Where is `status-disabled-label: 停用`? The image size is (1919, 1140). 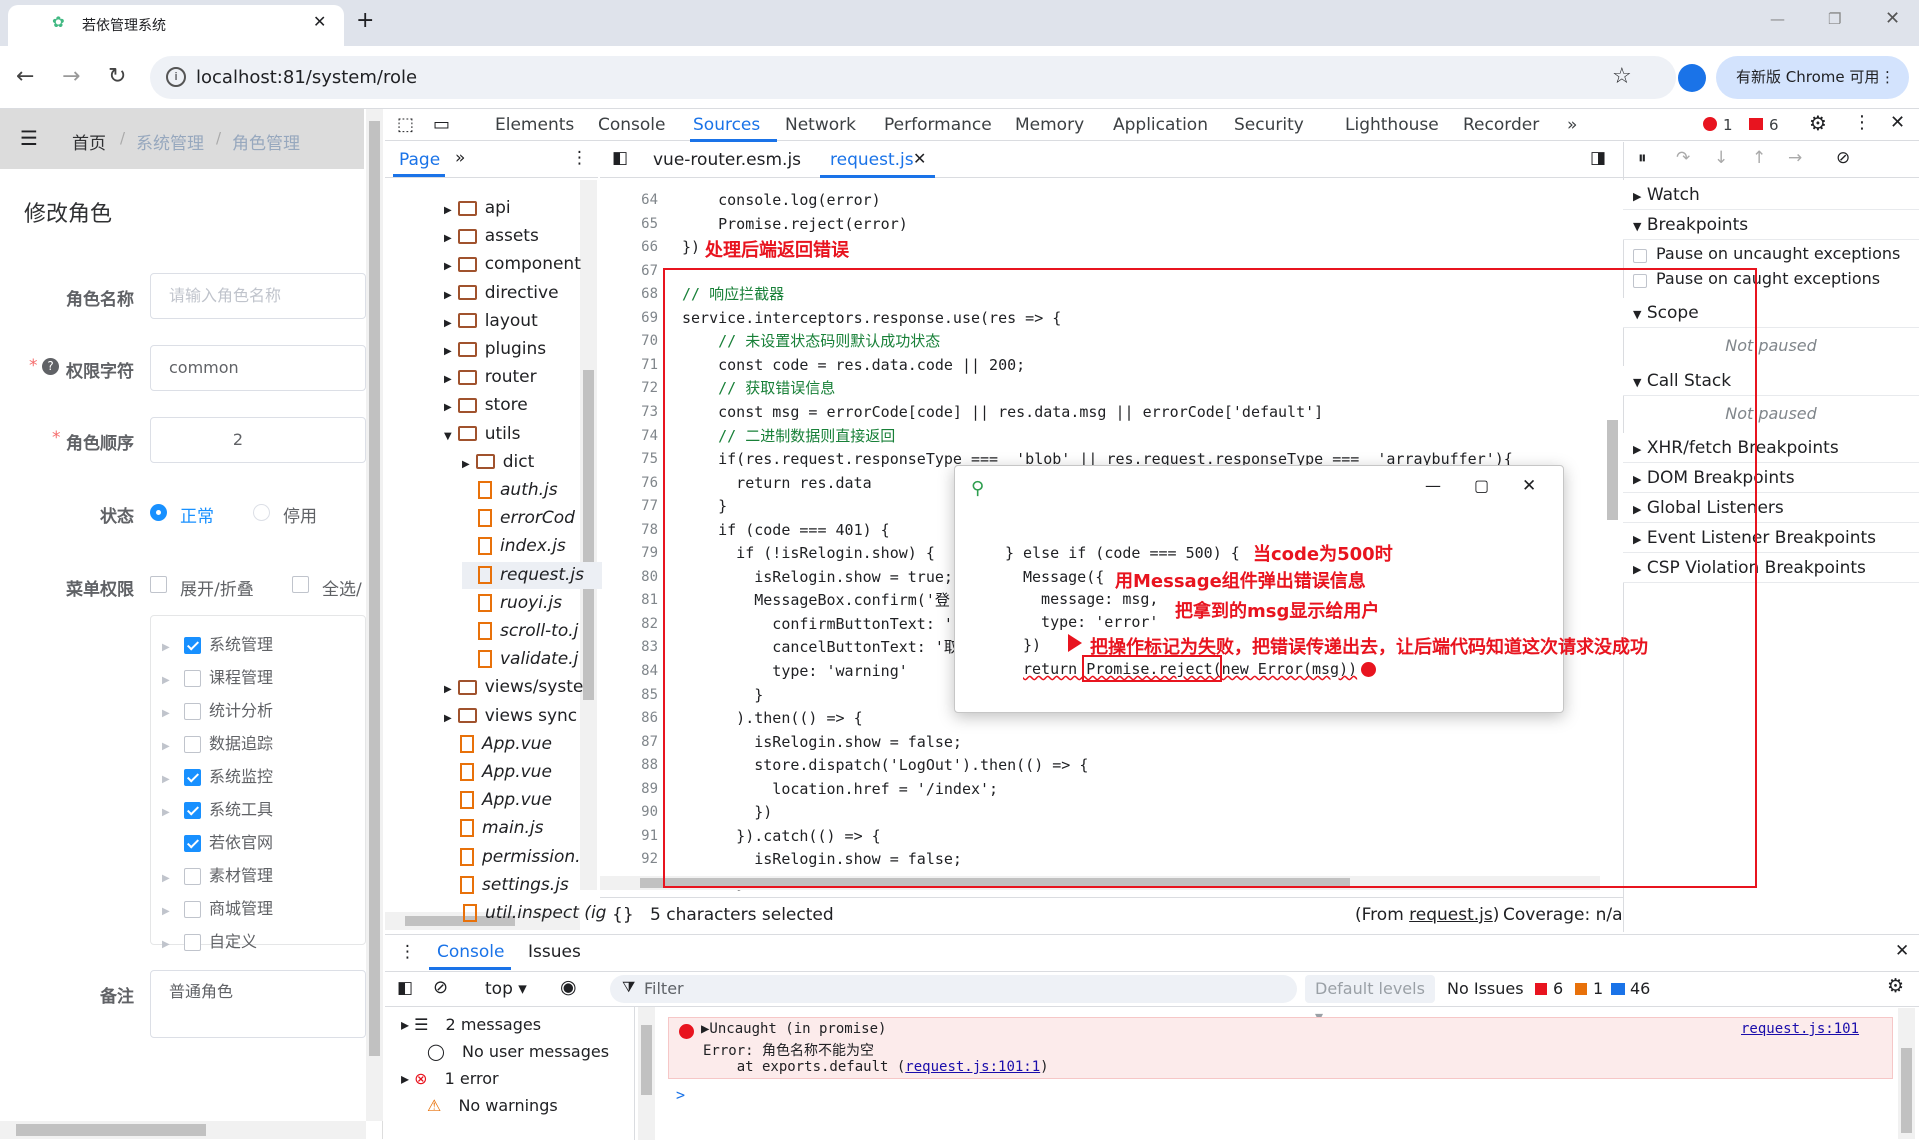 status-disabled-label: 停用 is located at coordinates (300, 514).